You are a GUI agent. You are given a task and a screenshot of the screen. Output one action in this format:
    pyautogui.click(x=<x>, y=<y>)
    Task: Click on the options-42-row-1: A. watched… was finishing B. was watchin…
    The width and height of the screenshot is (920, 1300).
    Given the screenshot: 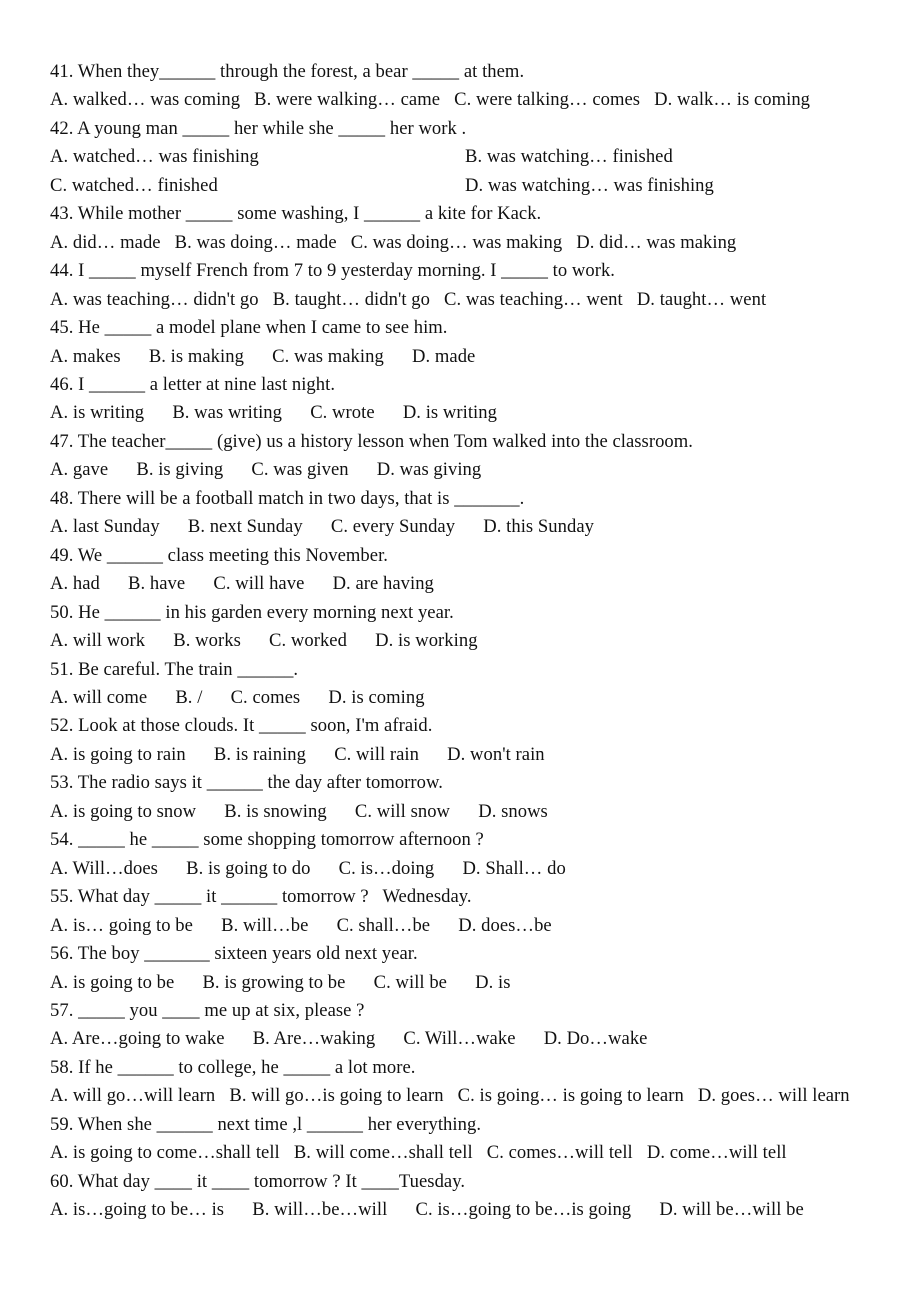 What is the action you would take?
    pyautogui.click(x=459, y=157)
    